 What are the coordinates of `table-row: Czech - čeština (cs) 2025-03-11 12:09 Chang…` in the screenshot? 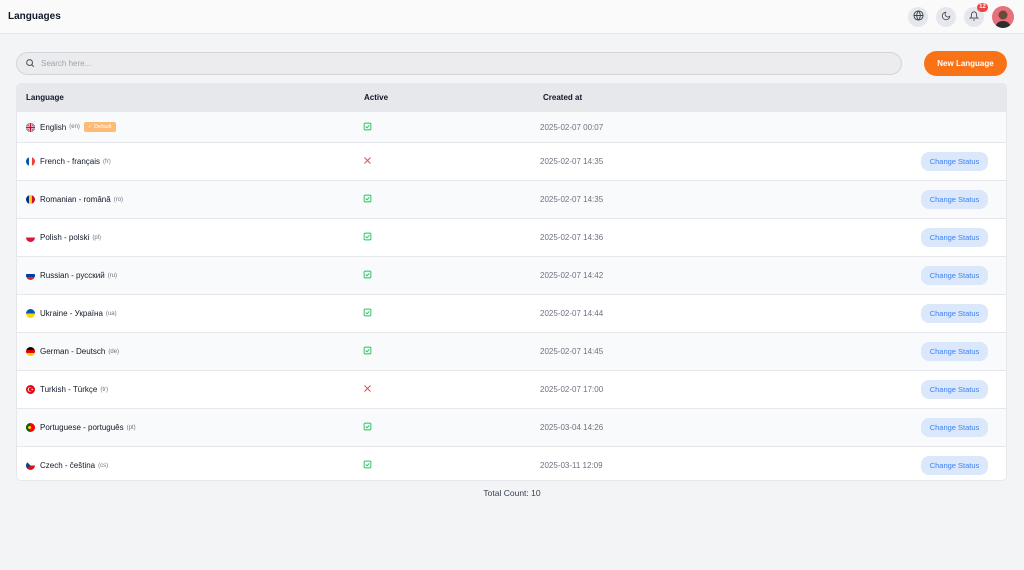 It's located at (511, 463).